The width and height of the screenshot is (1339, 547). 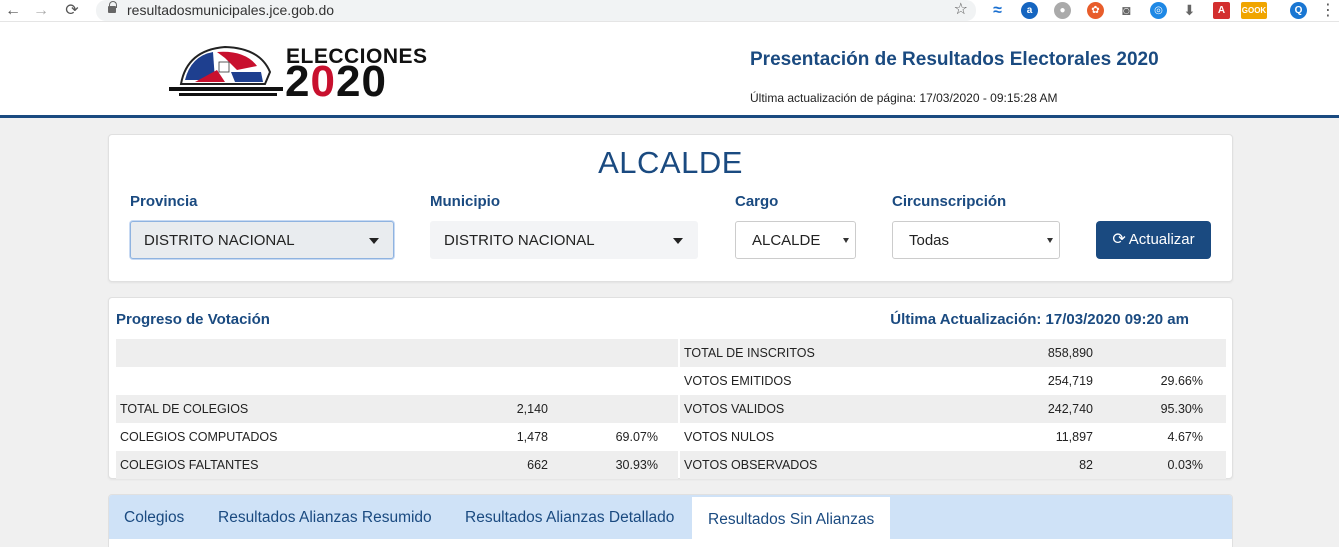 What do you see at coordinates (199, 437) in the screenshot?
I see `row-label: COLEGIOS COMPUTADOS` at bounding box center [199, 437].